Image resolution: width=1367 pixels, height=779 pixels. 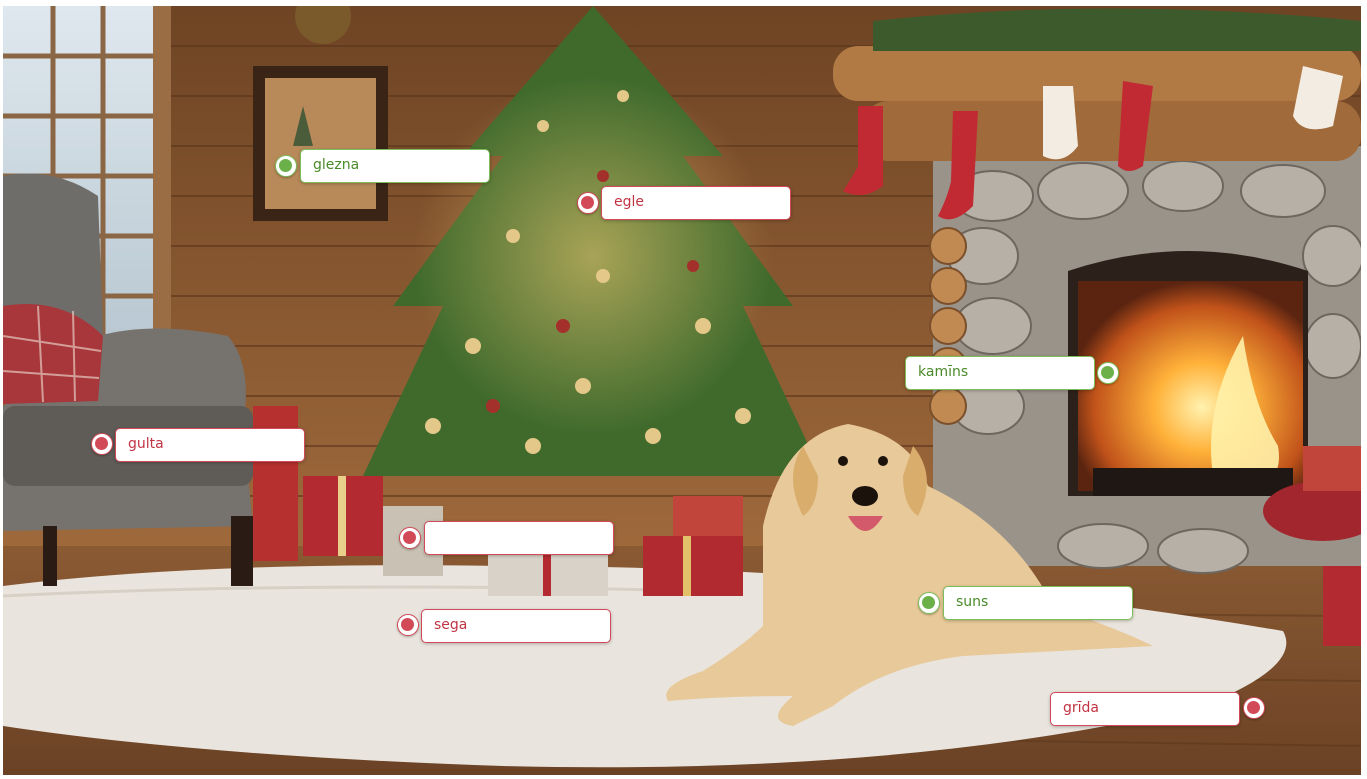 What do you see at coordinates (1145, 709) in the screenshot?
I see `label-grida: grīda` at bounding box center [1145, 709].